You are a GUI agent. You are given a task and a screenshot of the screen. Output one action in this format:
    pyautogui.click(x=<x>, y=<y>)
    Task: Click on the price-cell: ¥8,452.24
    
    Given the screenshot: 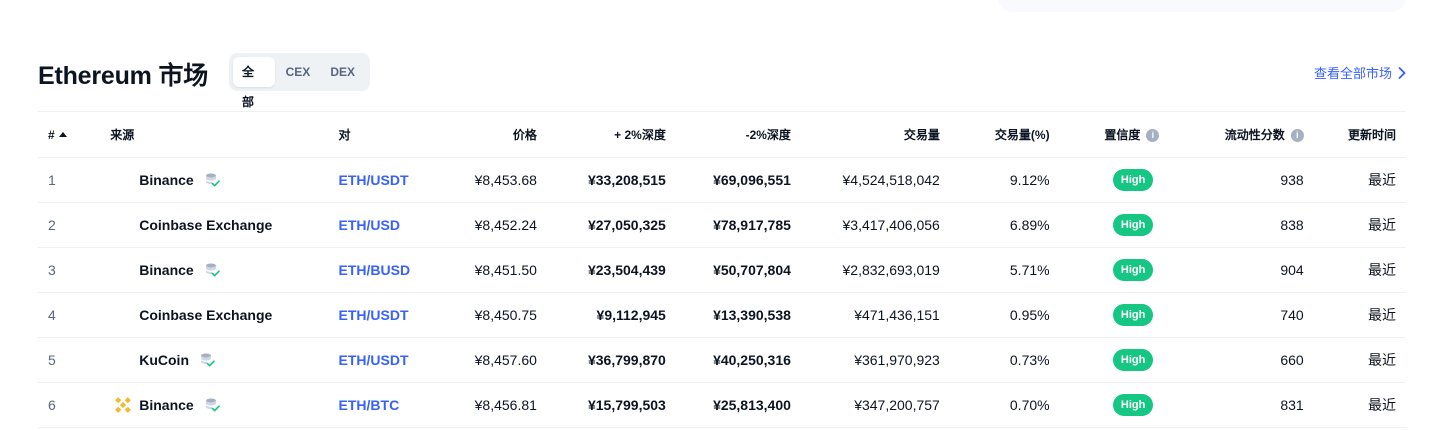 What is the action you would take?
    pyautogui.click(x=489, y=225)
    